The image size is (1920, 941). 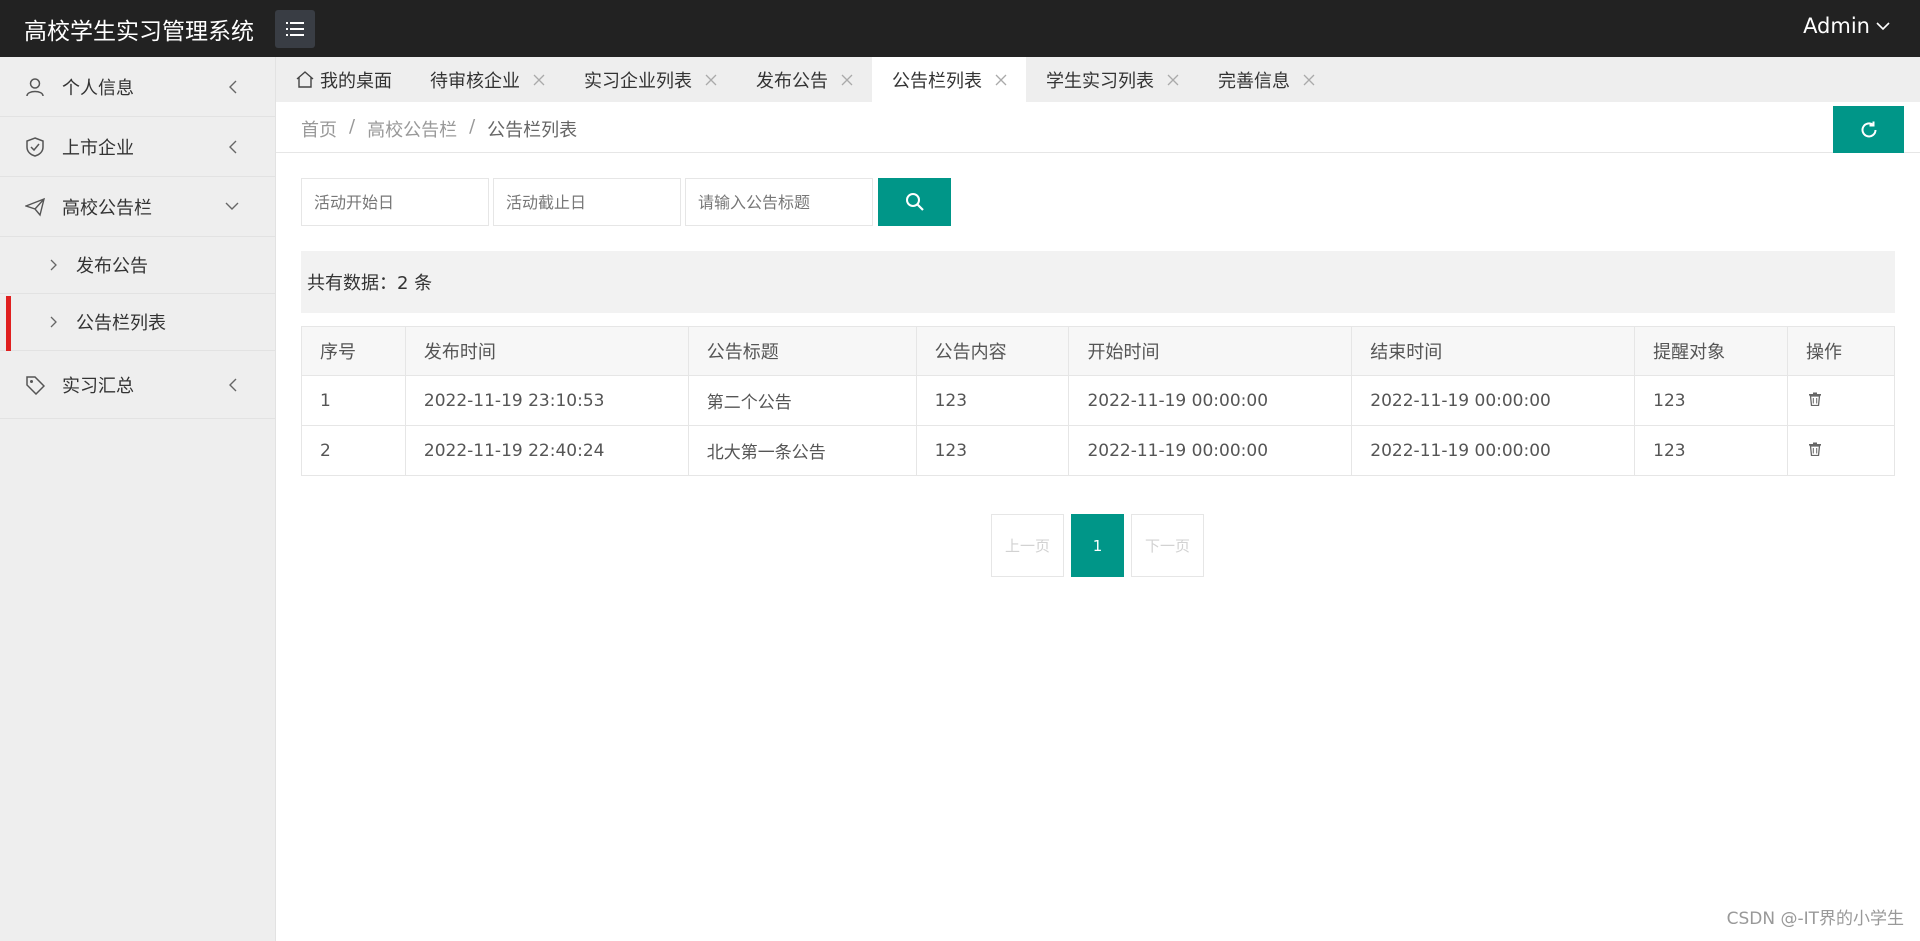 What do you see at coordinates (532, 130) in the screenshot?
I see `breadcrumb-current: 公告栏列表` at bounding box center [532, 130].